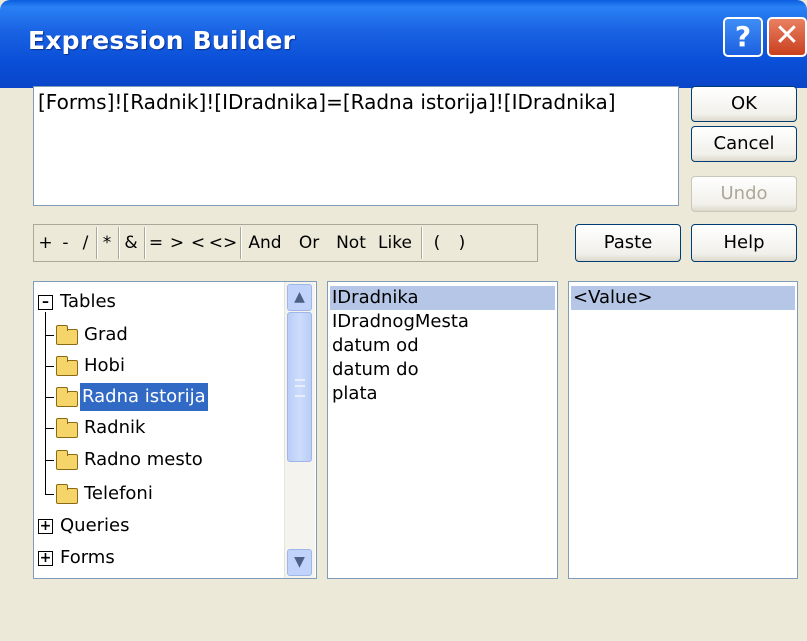 Image resolution: width=807 pixels, height=641 pixels. Describe the element at coordinates (65, 243) in the screenshot. I see `op-minus-button: -` at that location.